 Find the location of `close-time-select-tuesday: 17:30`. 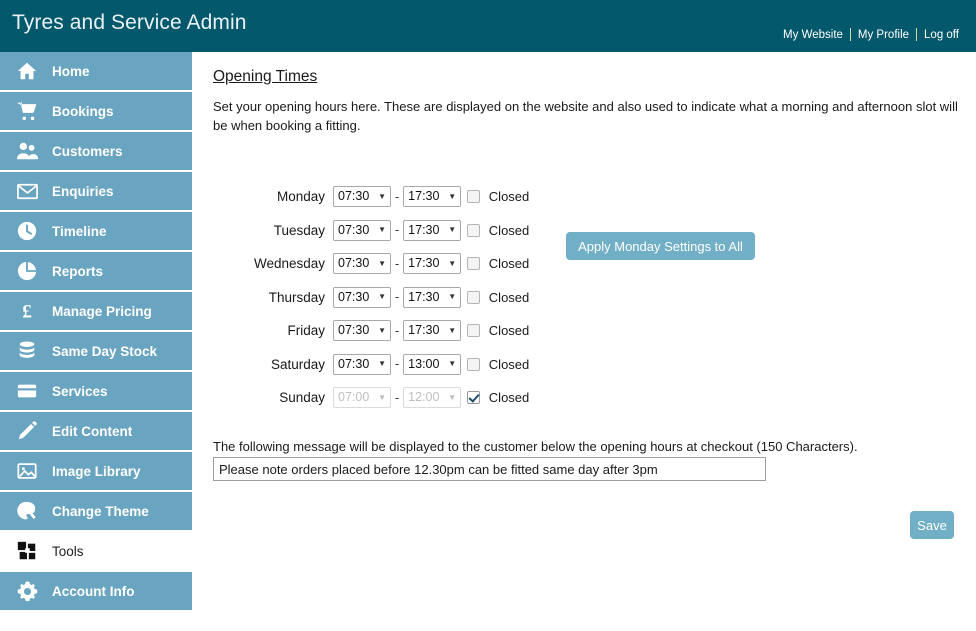

close-time-select-tuesday: 17:30 is located at coordinates (432, 230).